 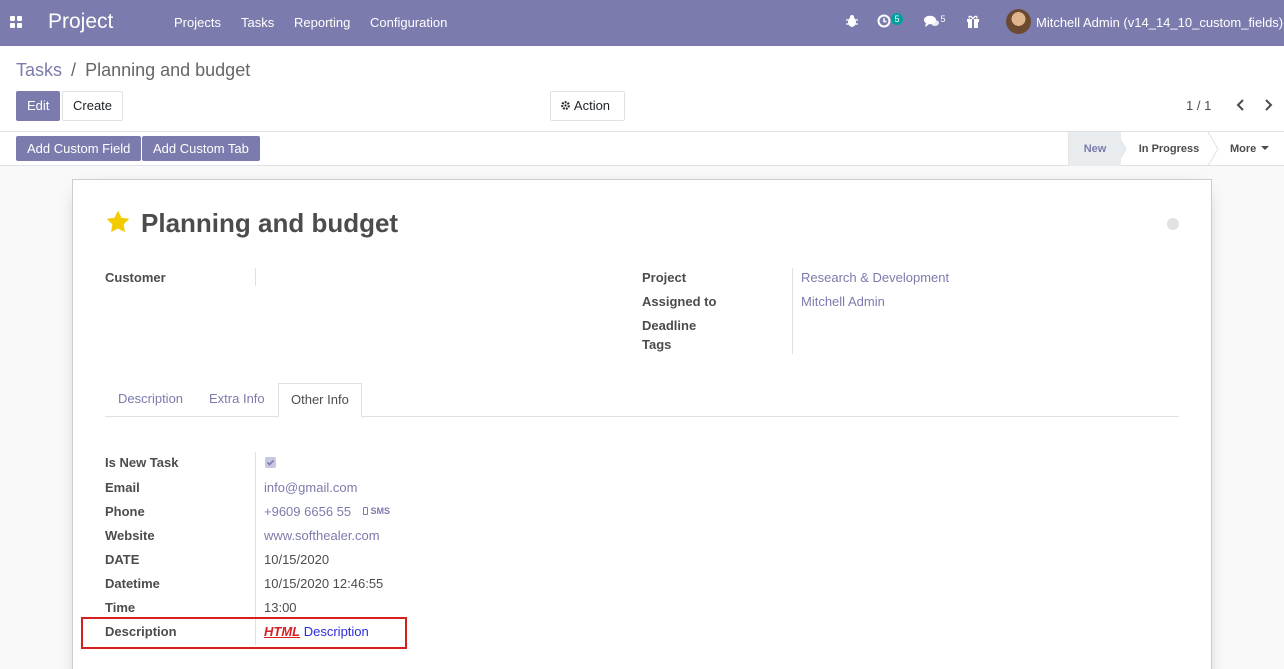 What do you see at coordinates (322, 535) in the screenshot?
I see `website-value: www.softhealer.com` at bounding box center [322, 535].